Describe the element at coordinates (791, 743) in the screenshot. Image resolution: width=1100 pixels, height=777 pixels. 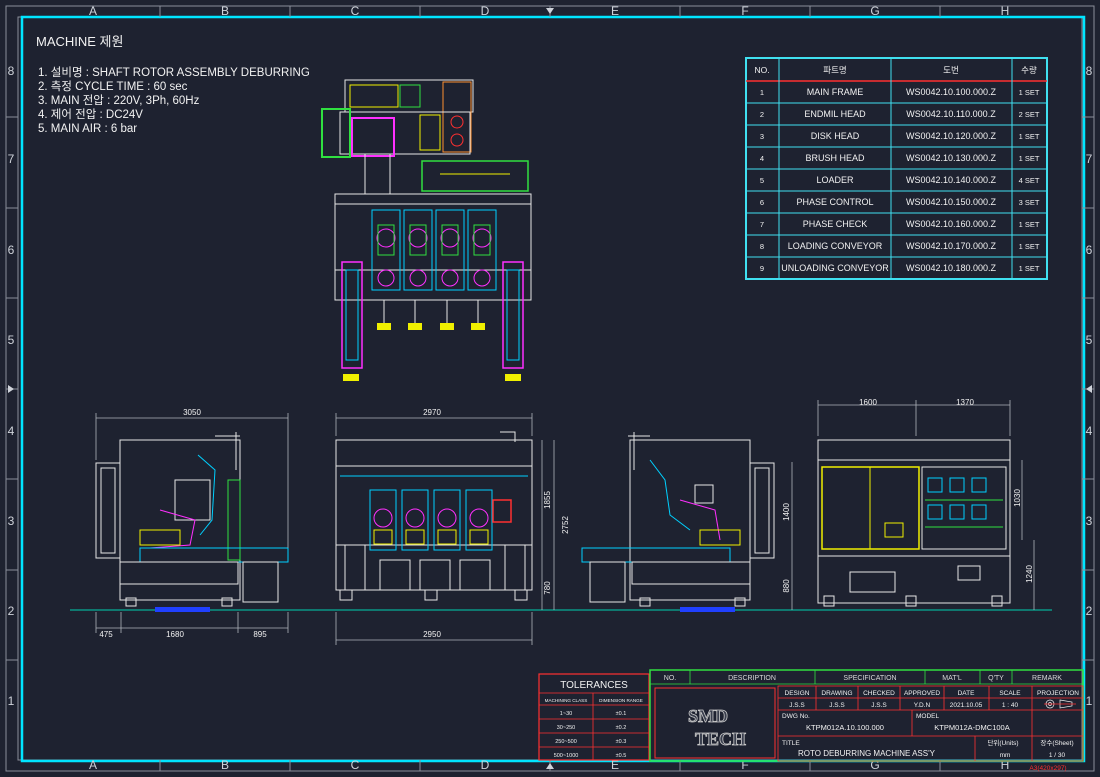
I see `title-label: TITLE` at that location.